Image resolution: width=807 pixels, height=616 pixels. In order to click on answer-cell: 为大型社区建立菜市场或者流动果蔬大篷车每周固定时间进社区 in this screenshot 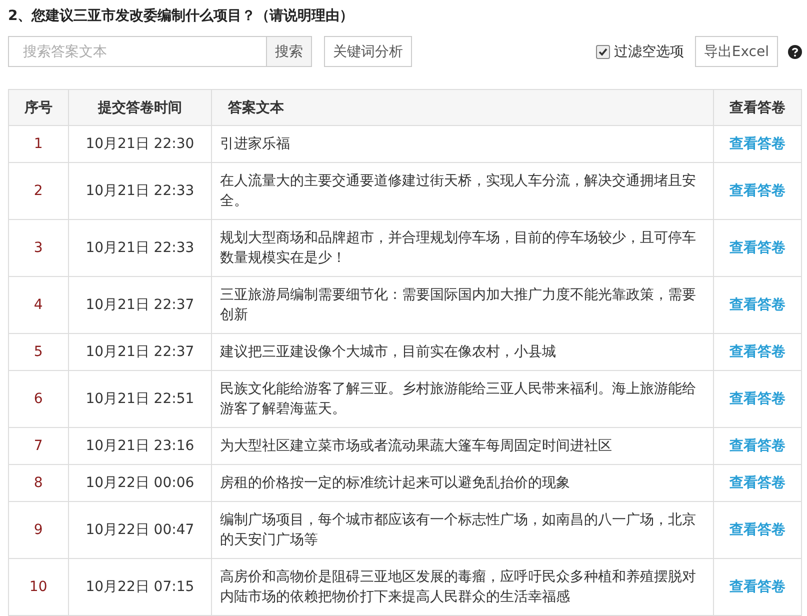, I will do `click(463, 446)`.